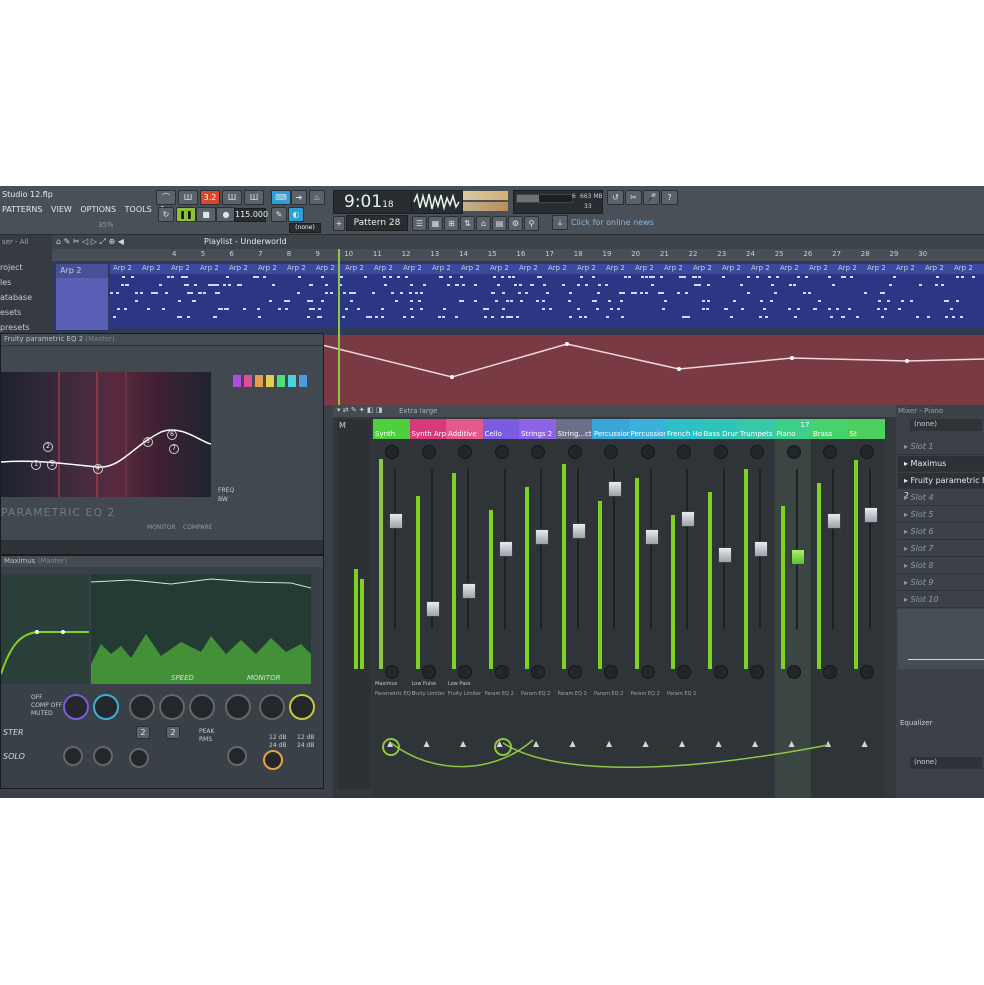  Describe the element at coordinates (61, 209) in the screenshot. I see `menu-view: VIEW` at that location.